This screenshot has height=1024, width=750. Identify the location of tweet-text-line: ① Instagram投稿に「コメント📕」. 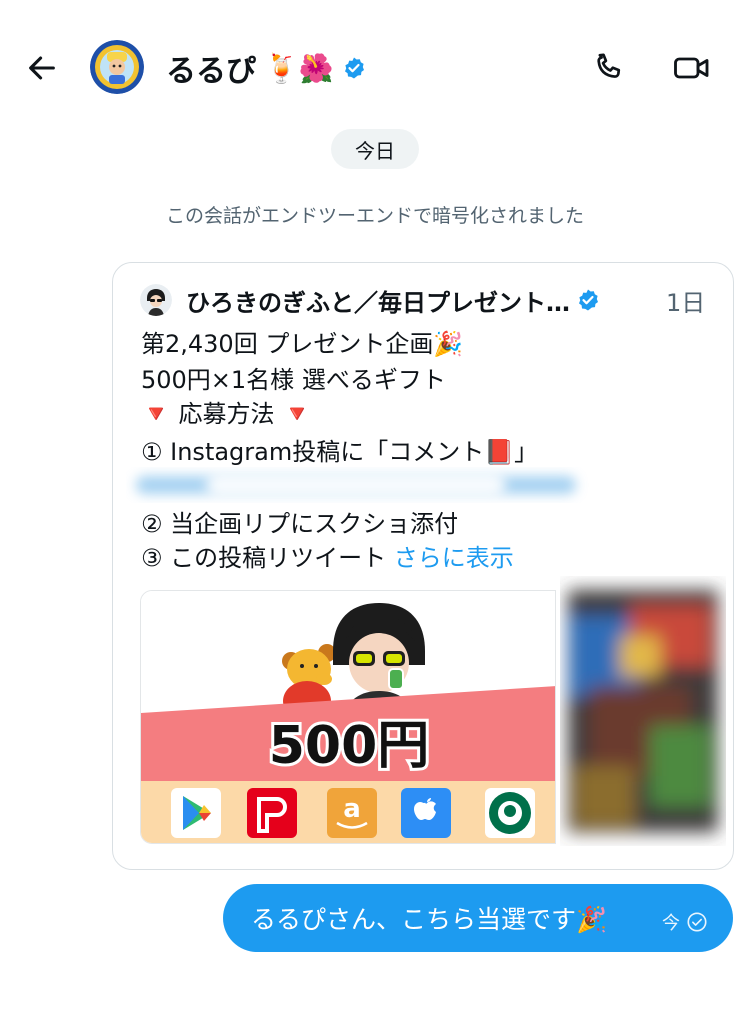
(340, 452).